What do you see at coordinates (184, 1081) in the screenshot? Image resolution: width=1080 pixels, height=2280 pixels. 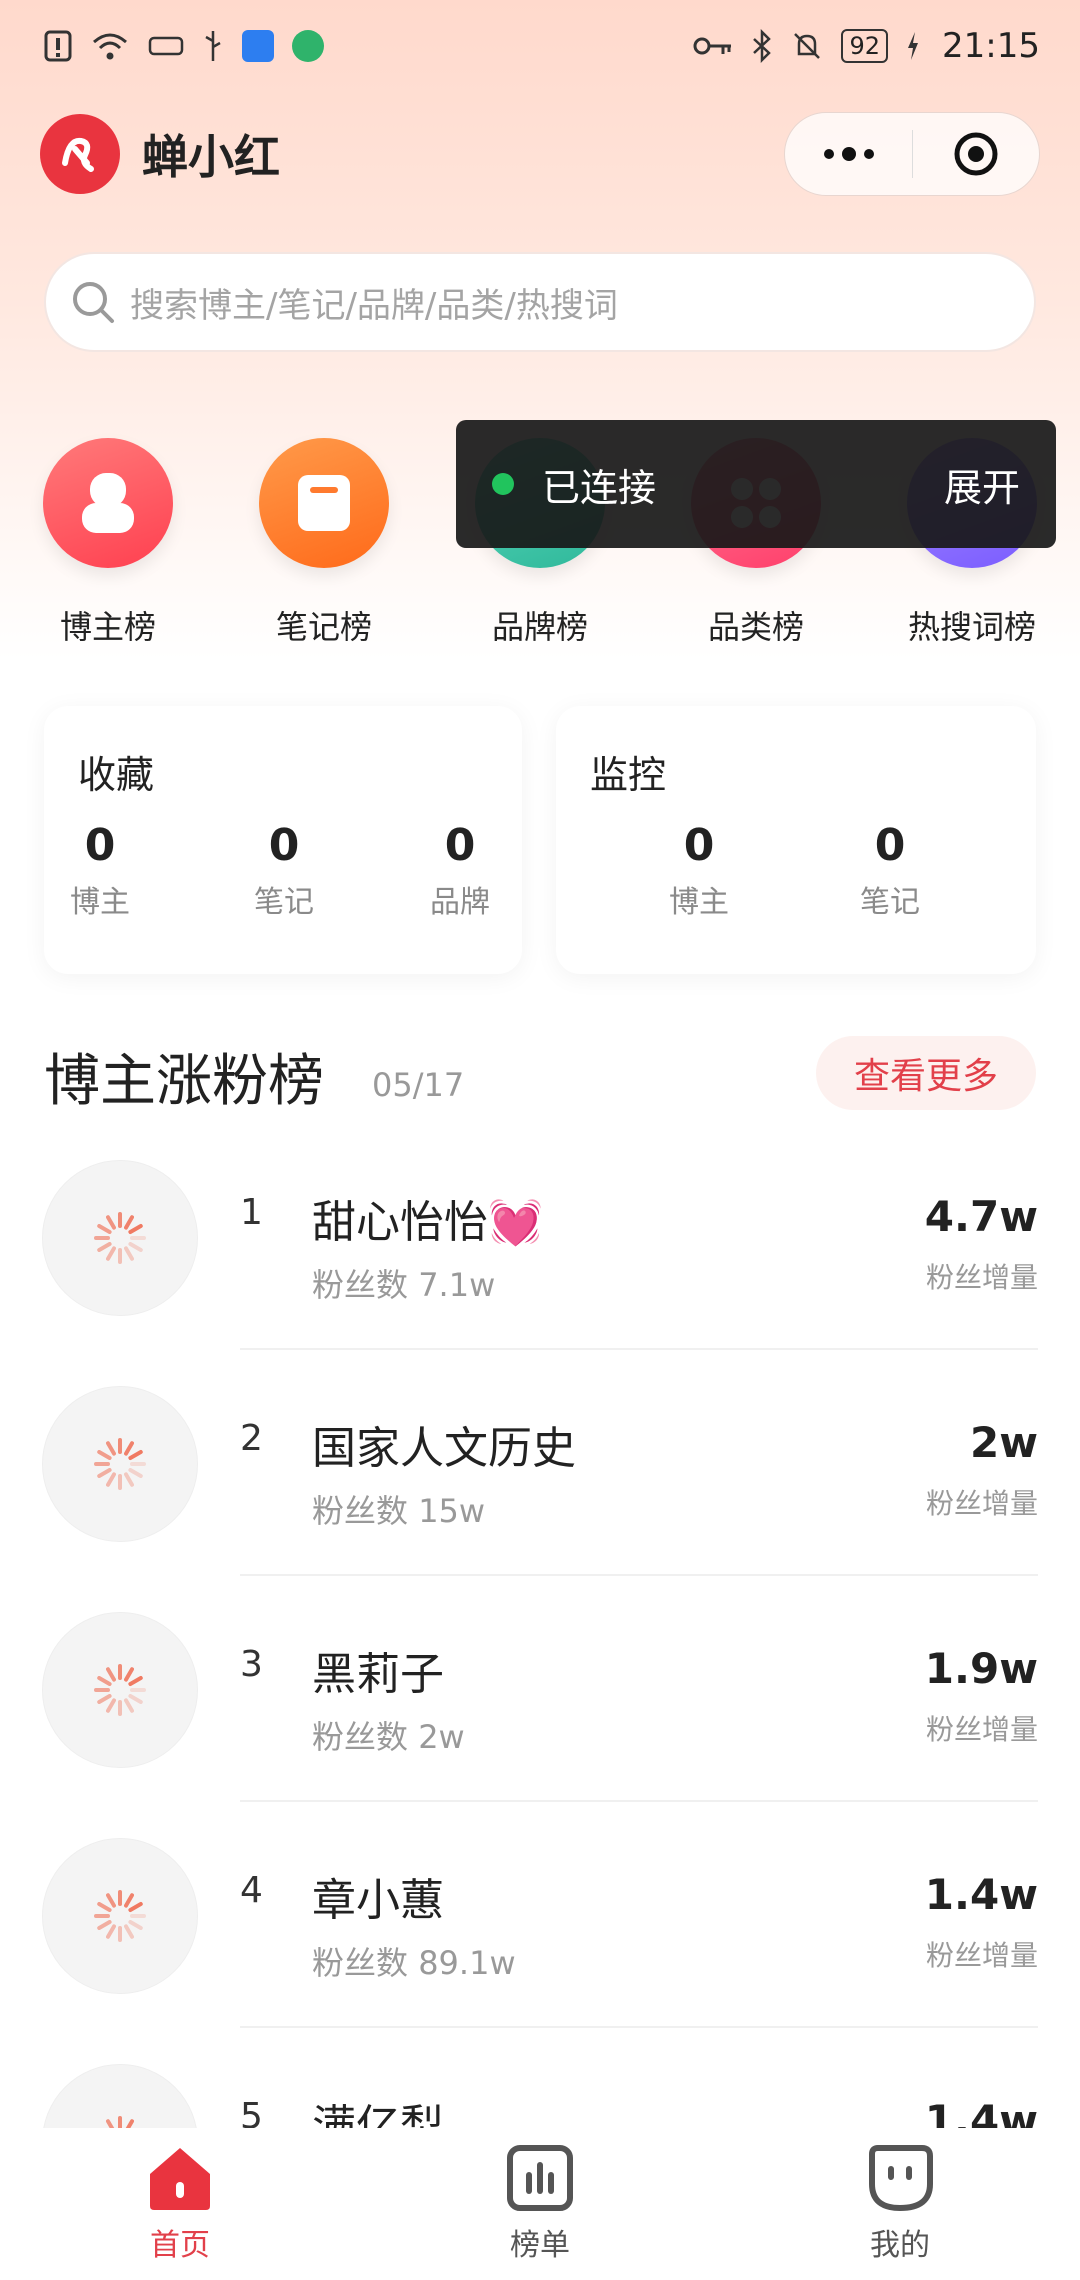 I see `section-title: 博主涨粉榜` at bounding box center [184, 1081].